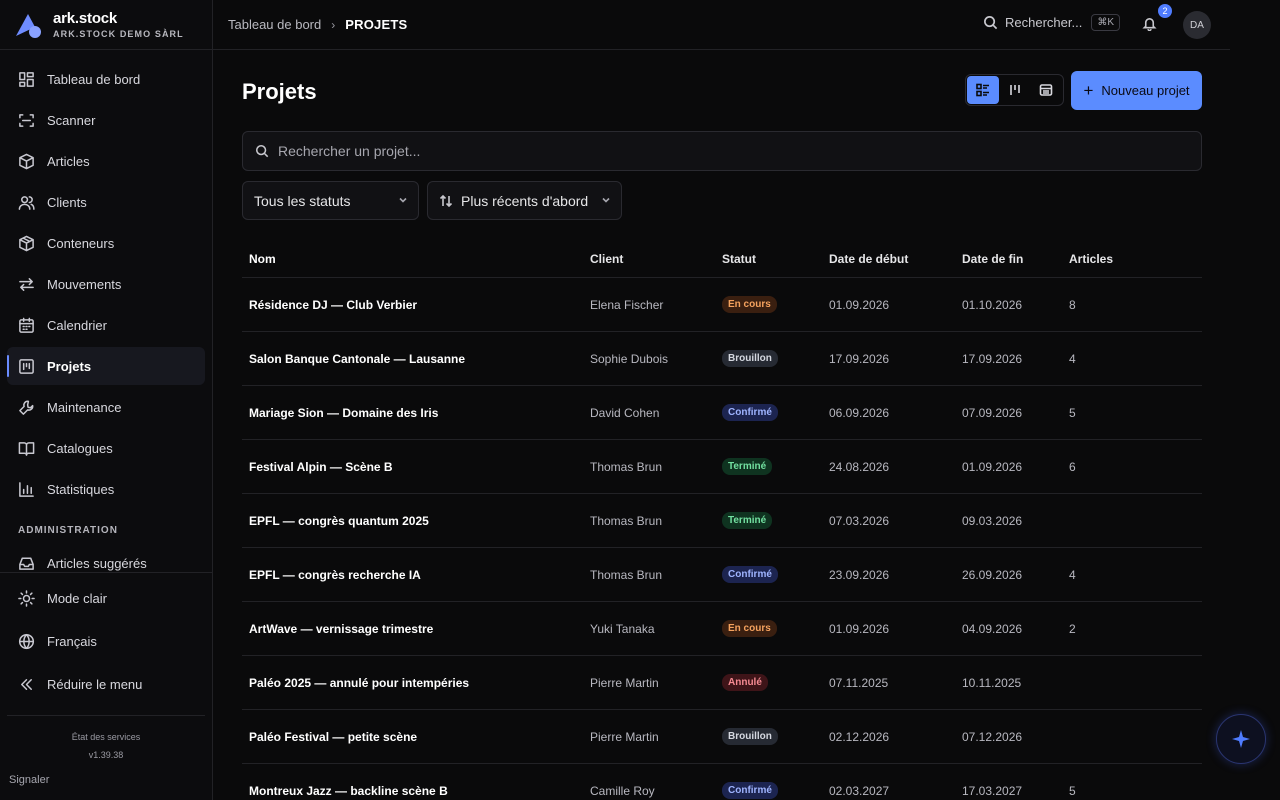  I want to click on sidebar-item-statistiques: Statistiques, so click(106, 489).